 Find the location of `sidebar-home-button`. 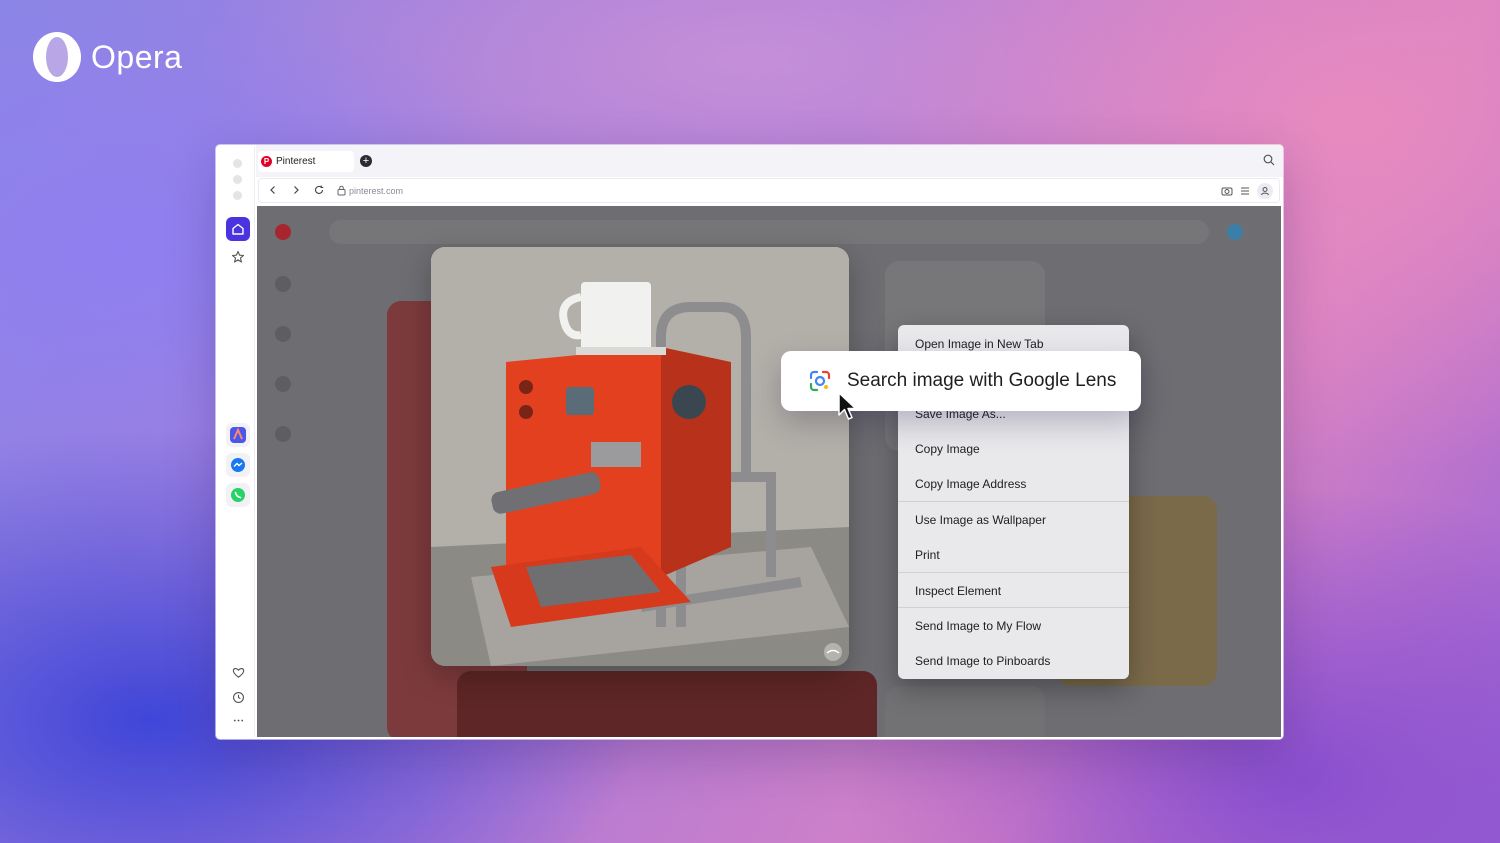

sidebar-home-button is located at coordinates (238, 229).